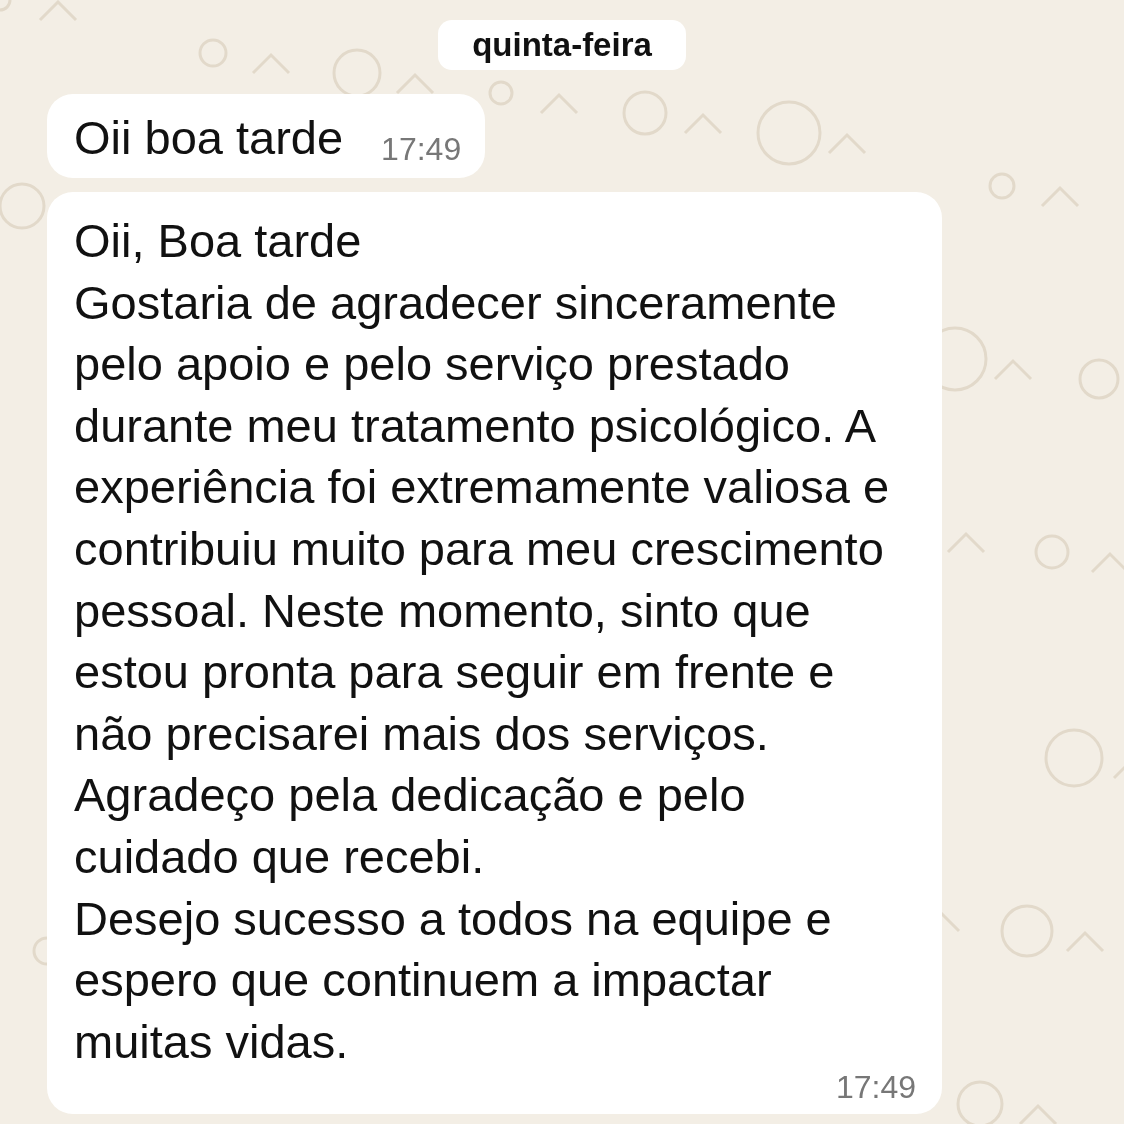 The width and height of the screenshot is (1124, 1124). I want to click on date-divider: quinta-feira, so click(562, 45).